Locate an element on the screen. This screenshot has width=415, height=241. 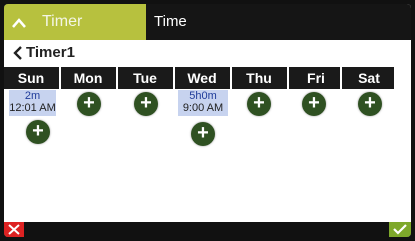
add-timer-button-tue: + is located at coordinates (146, 104).